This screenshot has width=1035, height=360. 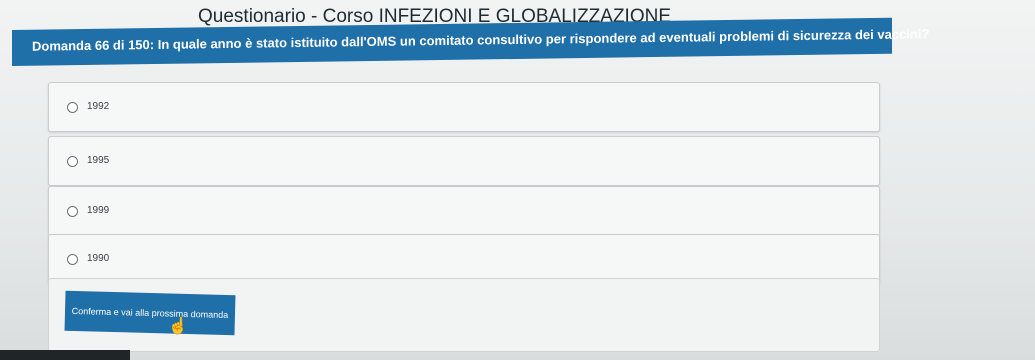 What do you see at coordinates (464, 259) in the screenshot?
I see `answer-option-4: 1990` at bounding box center [464, 259].